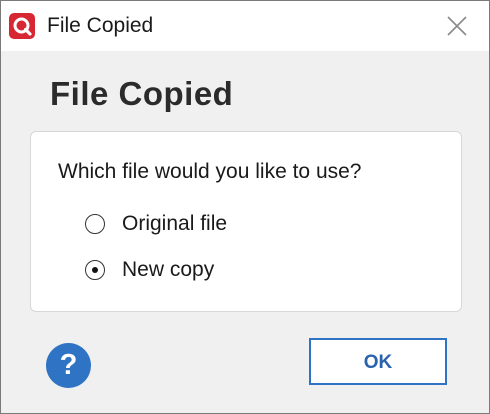  What do you see at coordinates (175, 223) in the screenshot?
I see `radio-label: Original file` at bounding box center [175, 223].